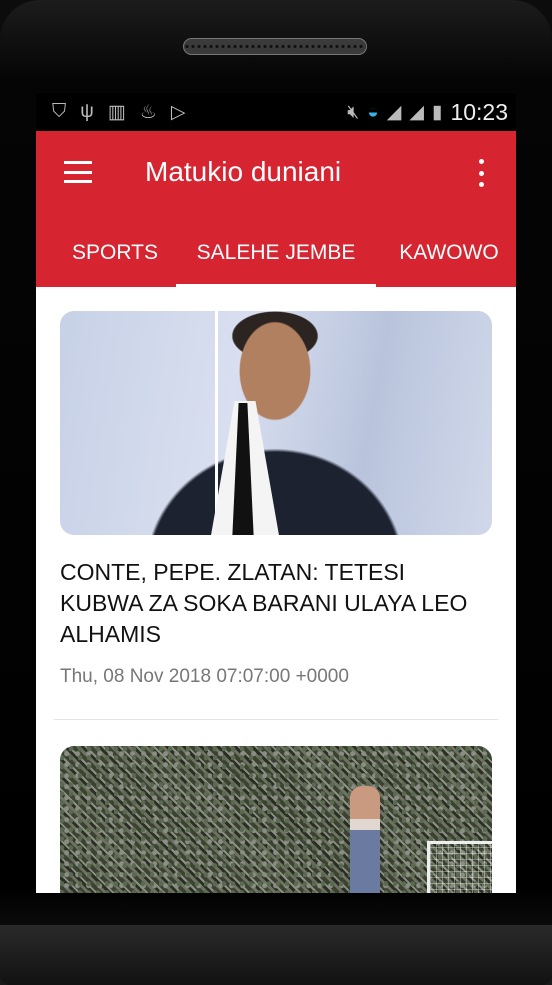 The image size is (552, 985). What do you see at coordinates (243, 171) in the screenshot?
I see `app-title: Matukio duniani` at bounding box center [243, 171].